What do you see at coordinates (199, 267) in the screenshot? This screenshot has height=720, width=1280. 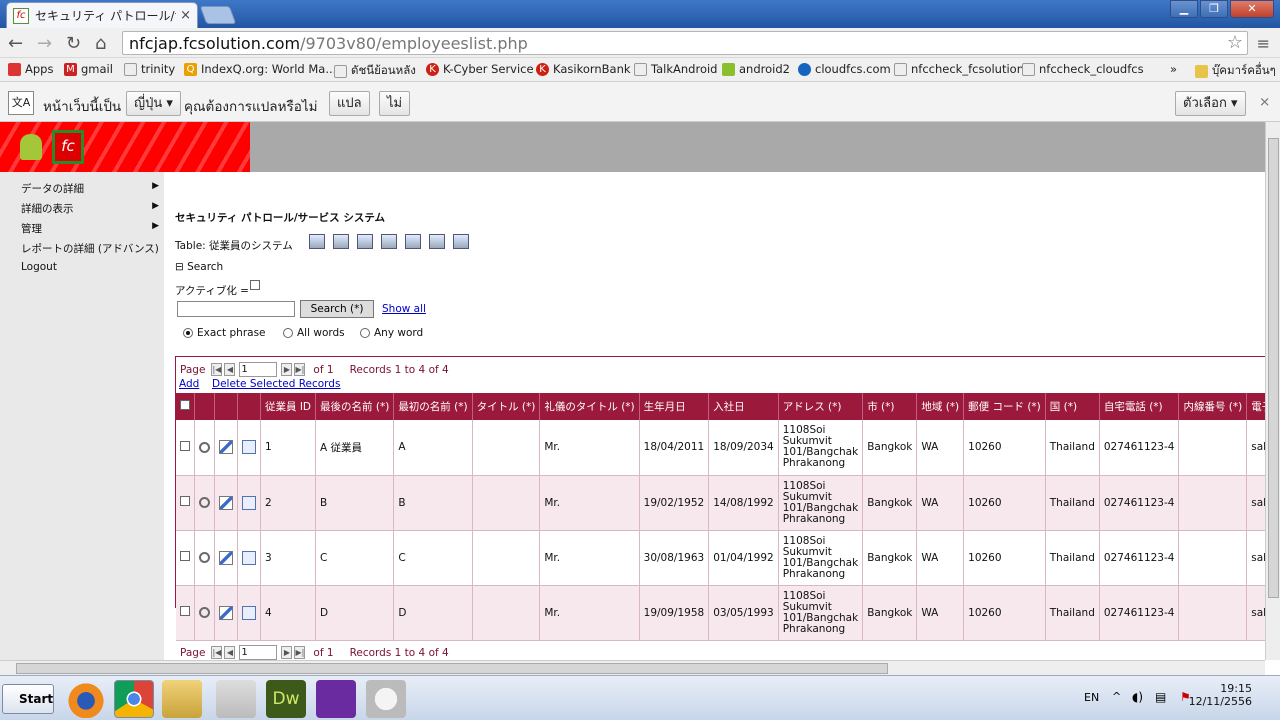 I see `search-toggle: ⊟ Search` at bounding box center [199, 267].